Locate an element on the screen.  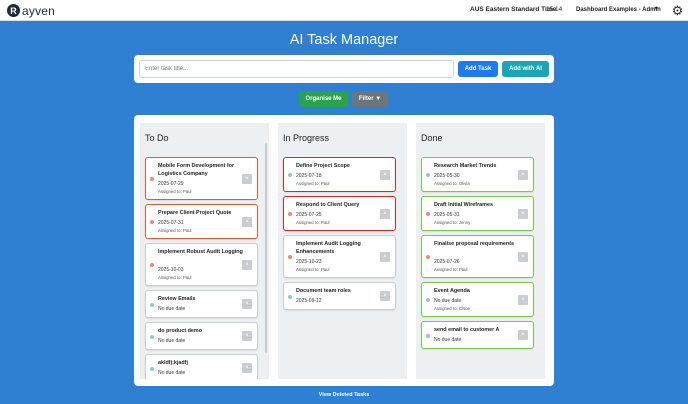
logo-text: ayven is located at coordinates (39, 10).